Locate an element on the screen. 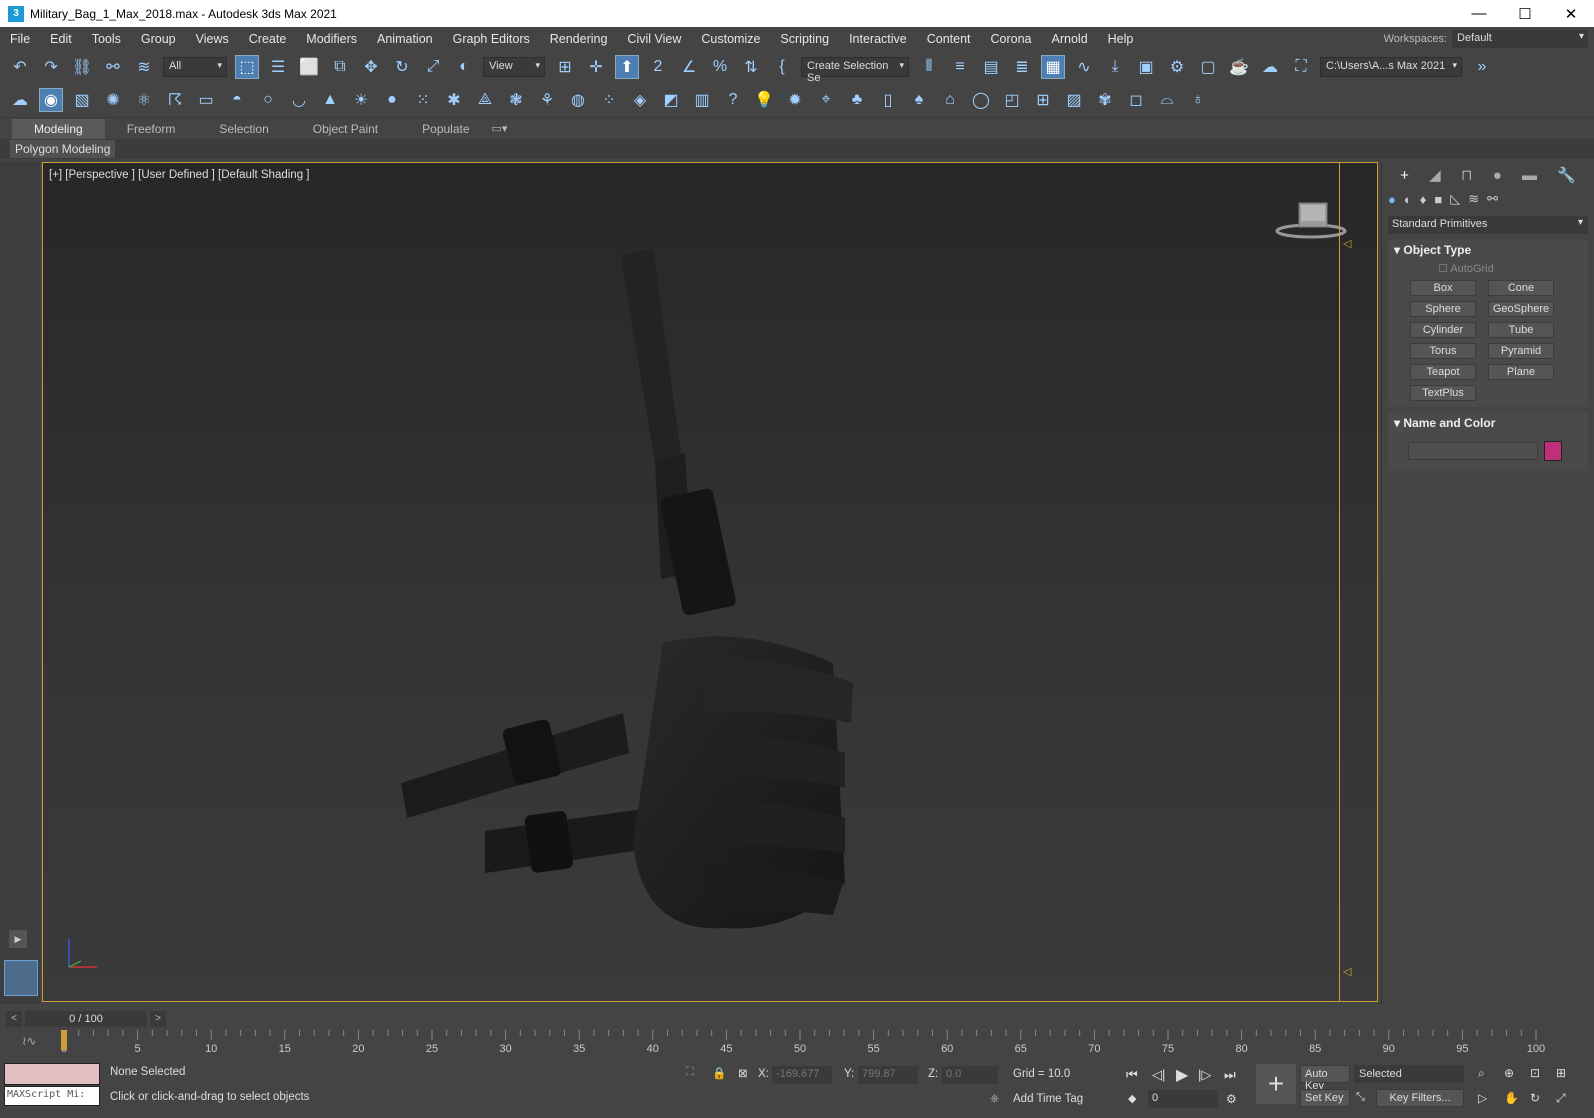 The width and height of the screenshot is (1594, 1118). bind-space-warp-icon: ≋ is located at coordinates (144, 67).